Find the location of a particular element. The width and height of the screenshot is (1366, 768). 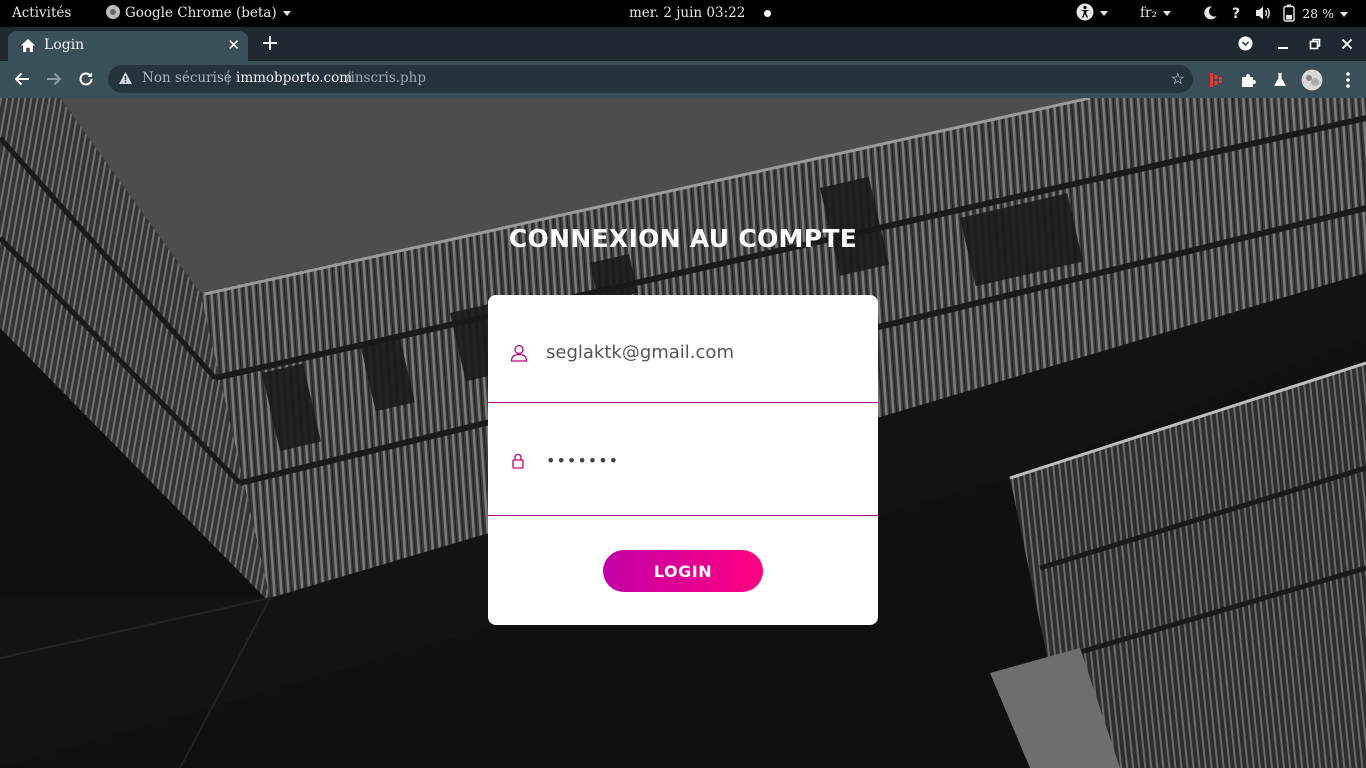

tab-search-button is located at coordinates (1245, 44).